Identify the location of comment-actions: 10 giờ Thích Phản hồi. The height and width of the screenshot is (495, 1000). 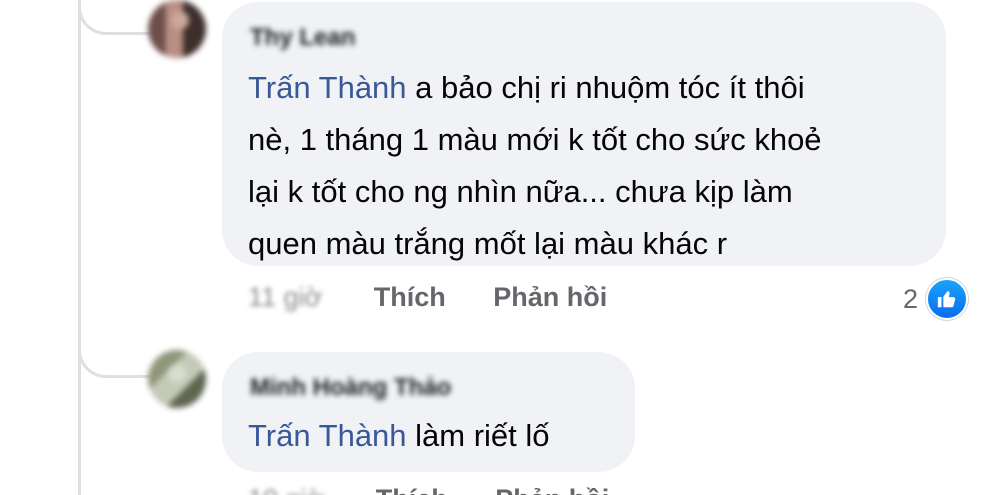
(448, 489).